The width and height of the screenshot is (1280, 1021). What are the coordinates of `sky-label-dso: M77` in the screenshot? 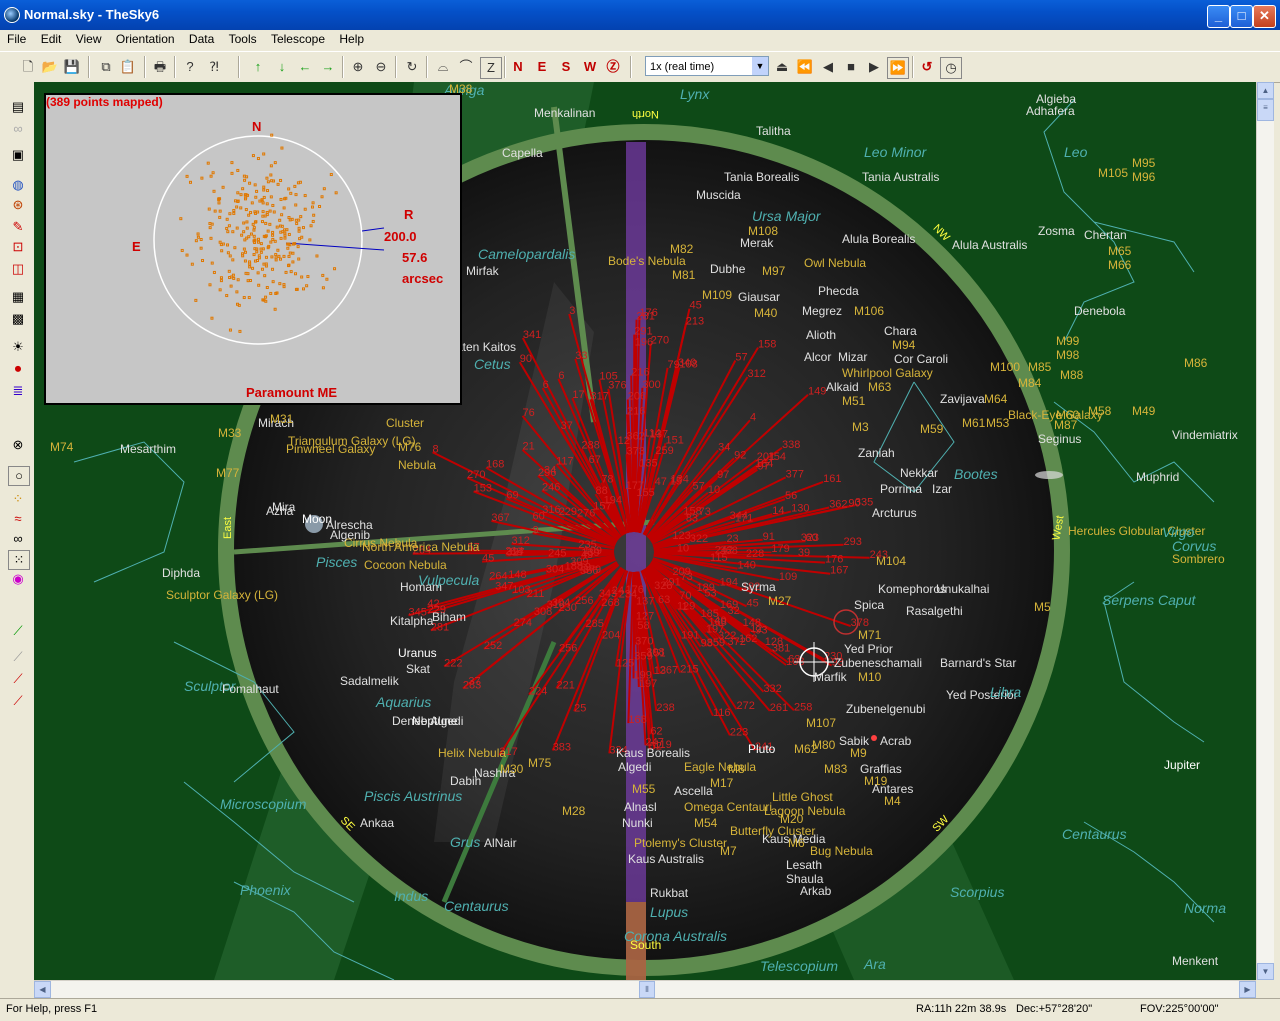 It's located at (227, 473).